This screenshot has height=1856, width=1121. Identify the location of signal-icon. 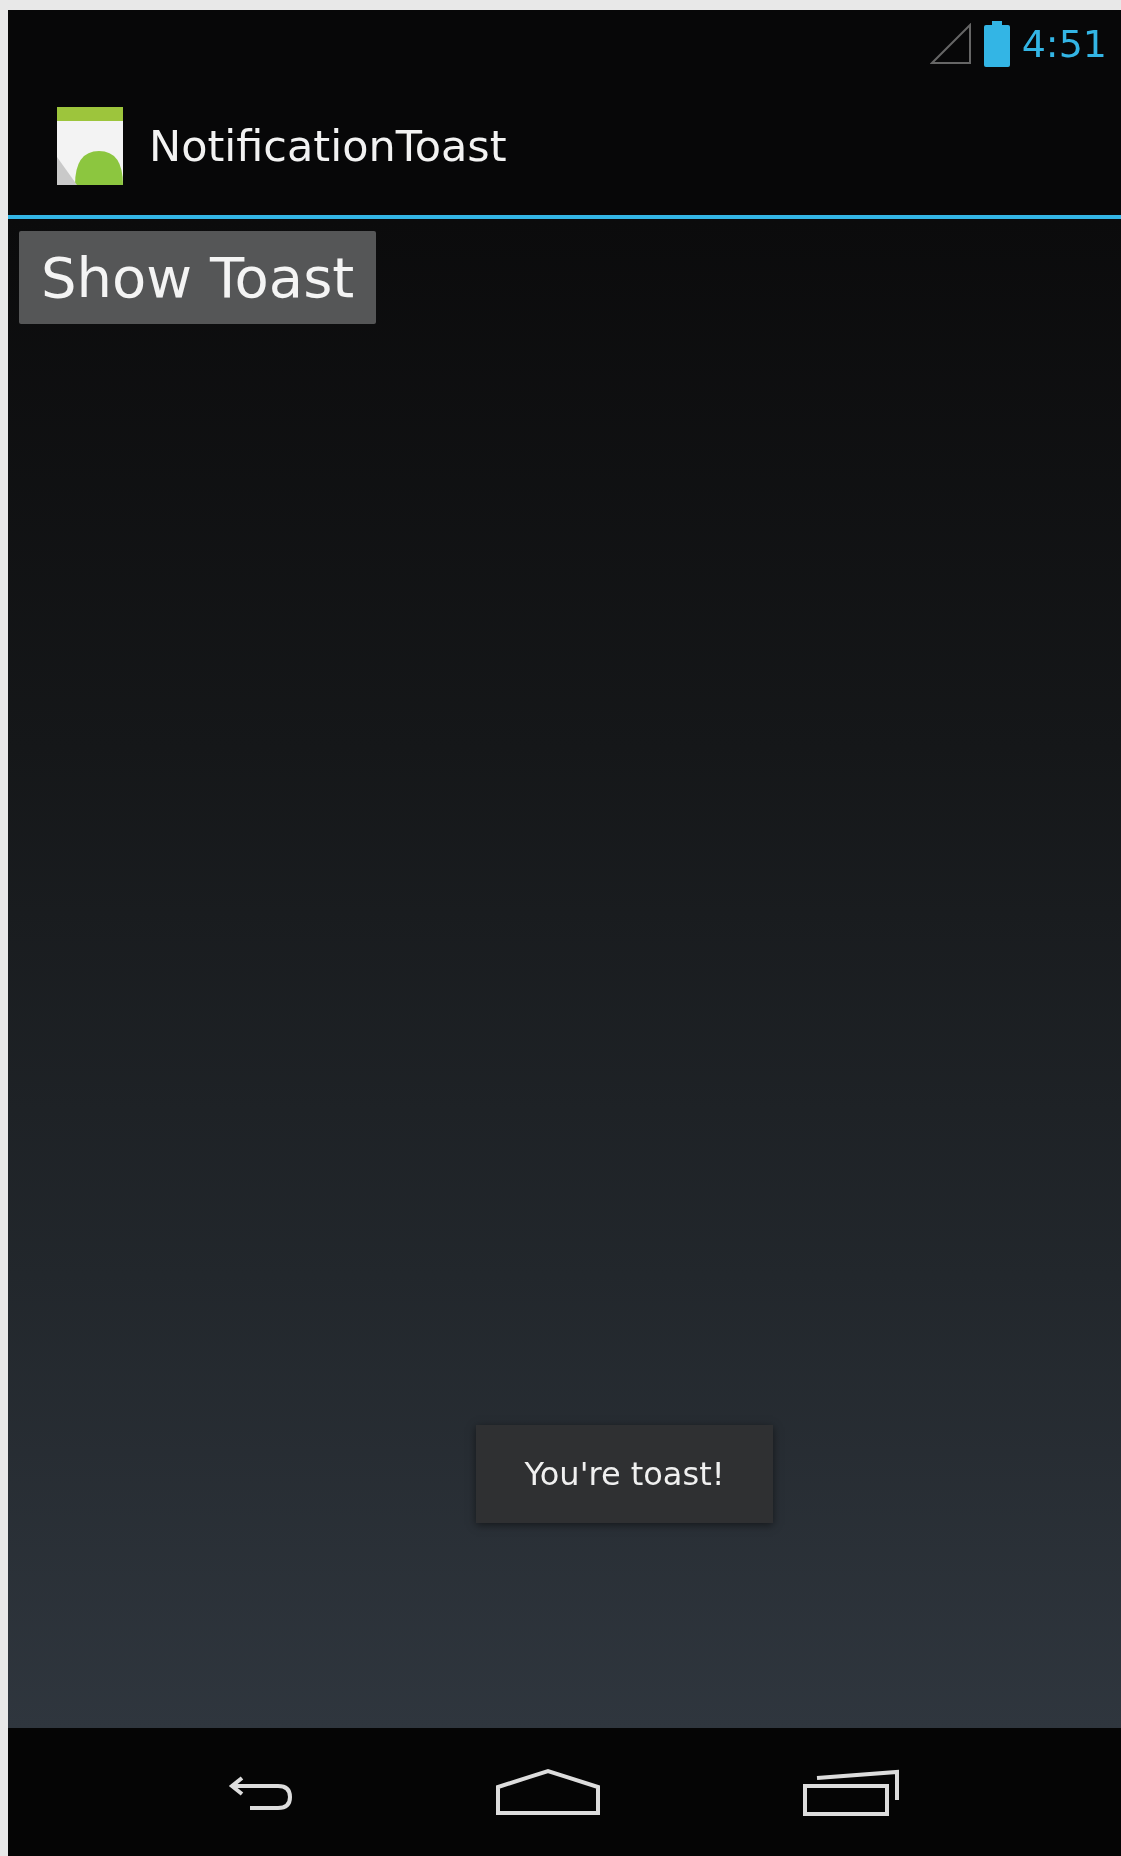
(950, 43).